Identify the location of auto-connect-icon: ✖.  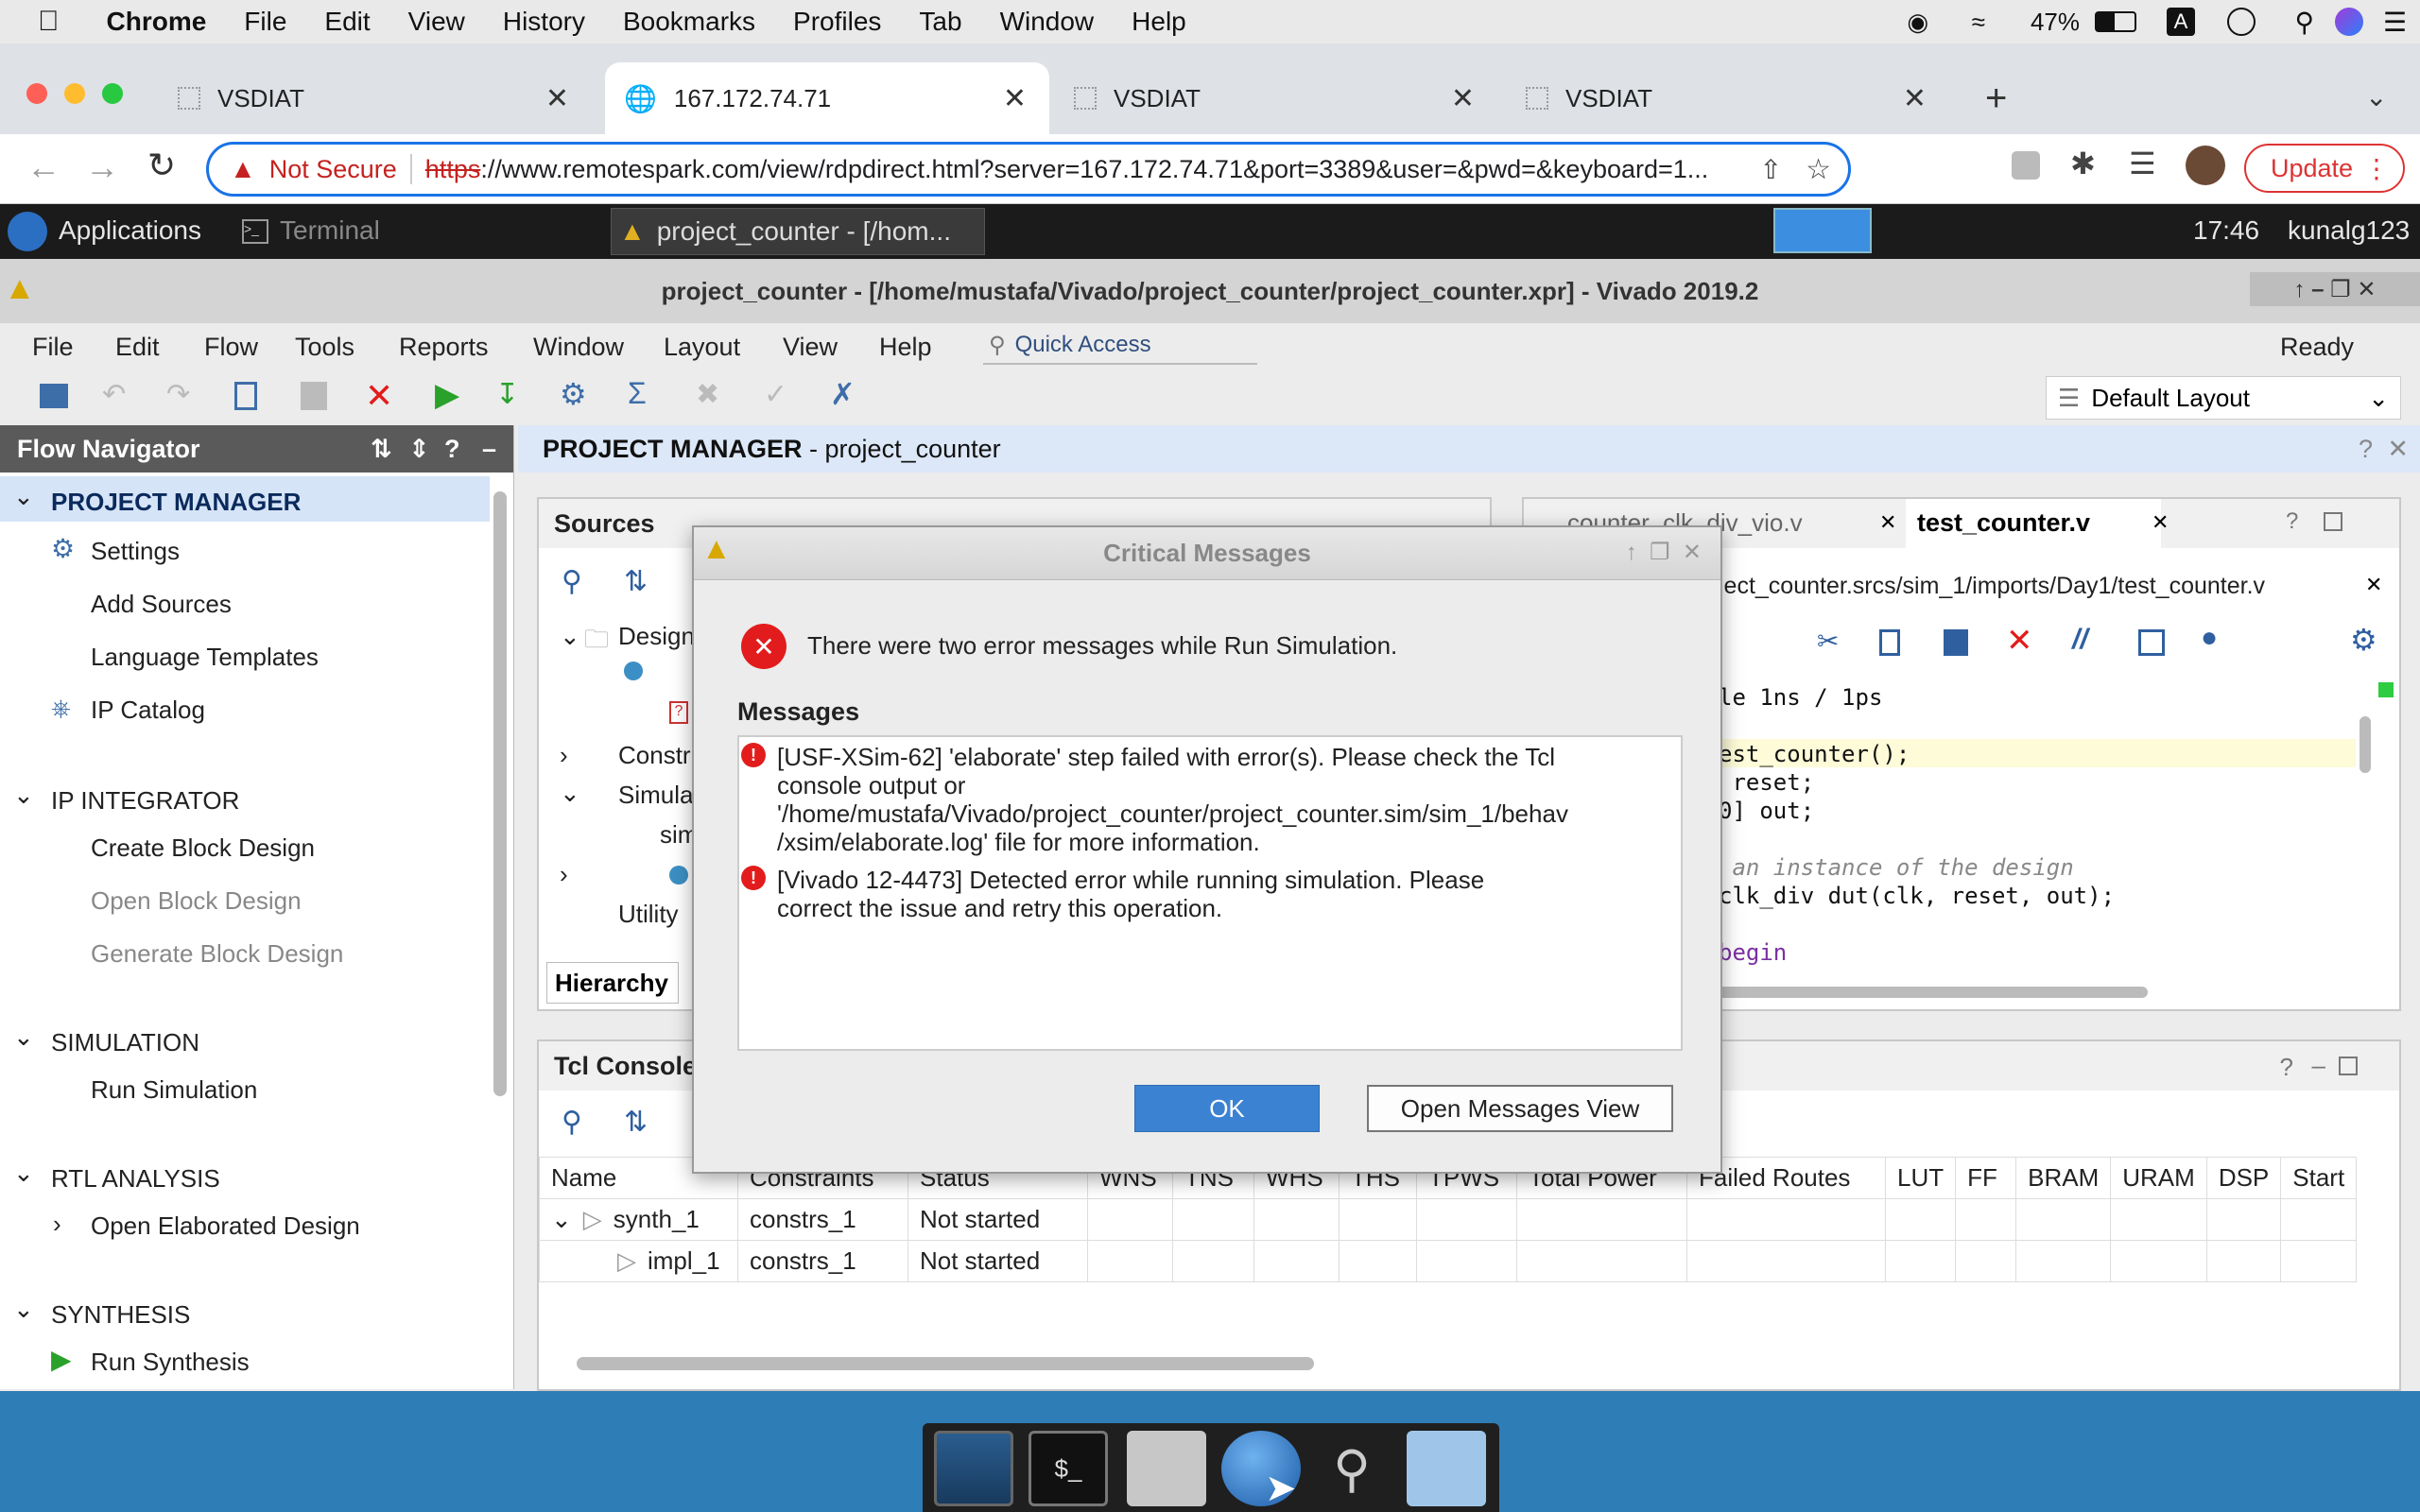
(707, 394).